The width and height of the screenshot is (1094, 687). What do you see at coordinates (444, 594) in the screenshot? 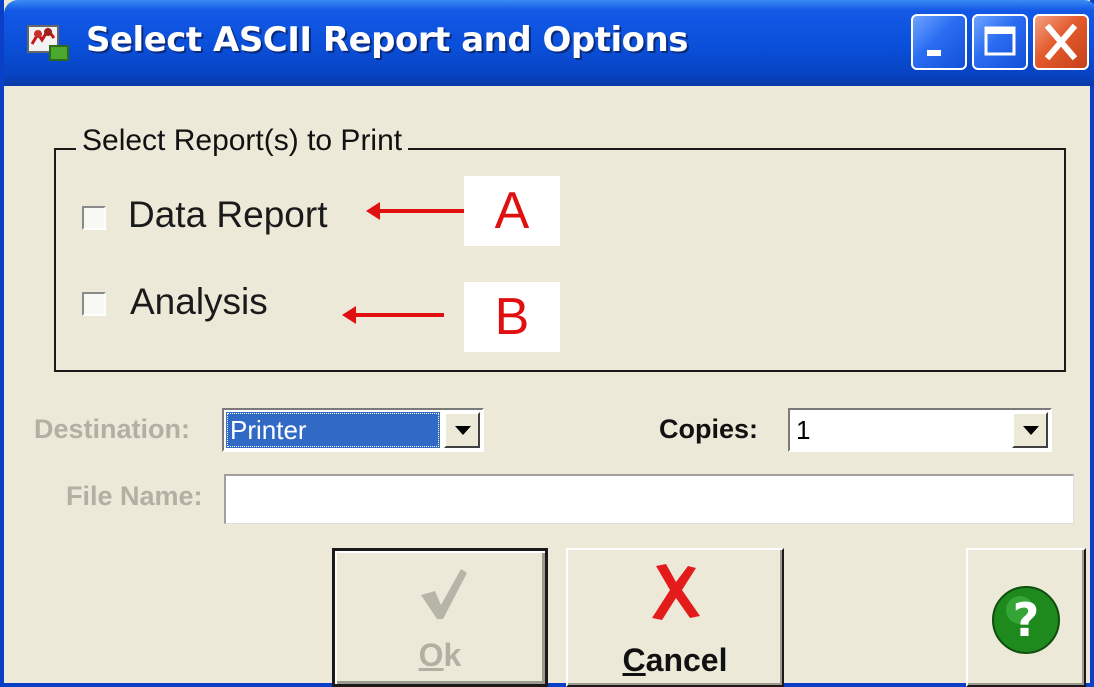
I see `checkmark-icon` at bounding box center [444, 594].